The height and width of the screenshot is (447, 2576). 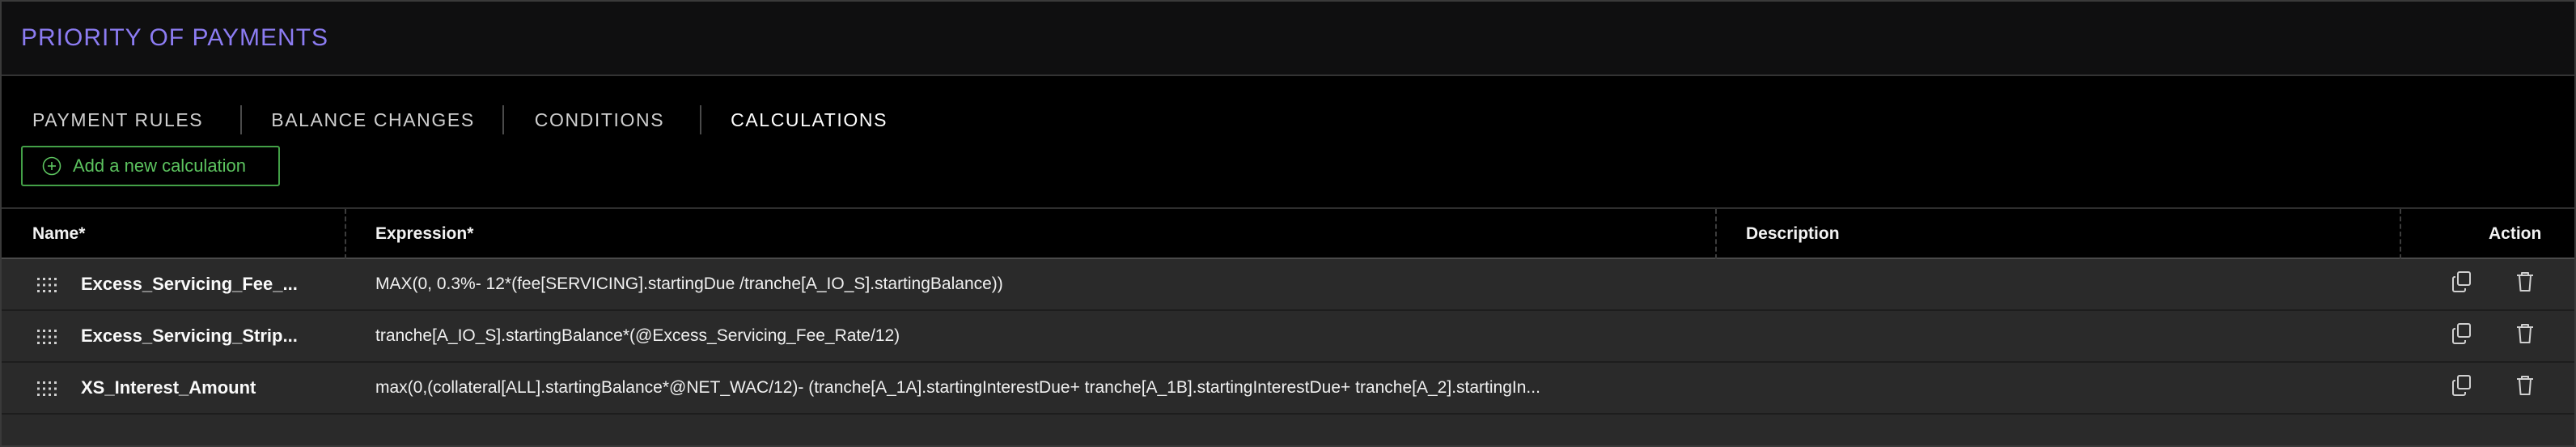 I want to click on tab-calculations: CALCULATIONS, so click(x=809, y=120).